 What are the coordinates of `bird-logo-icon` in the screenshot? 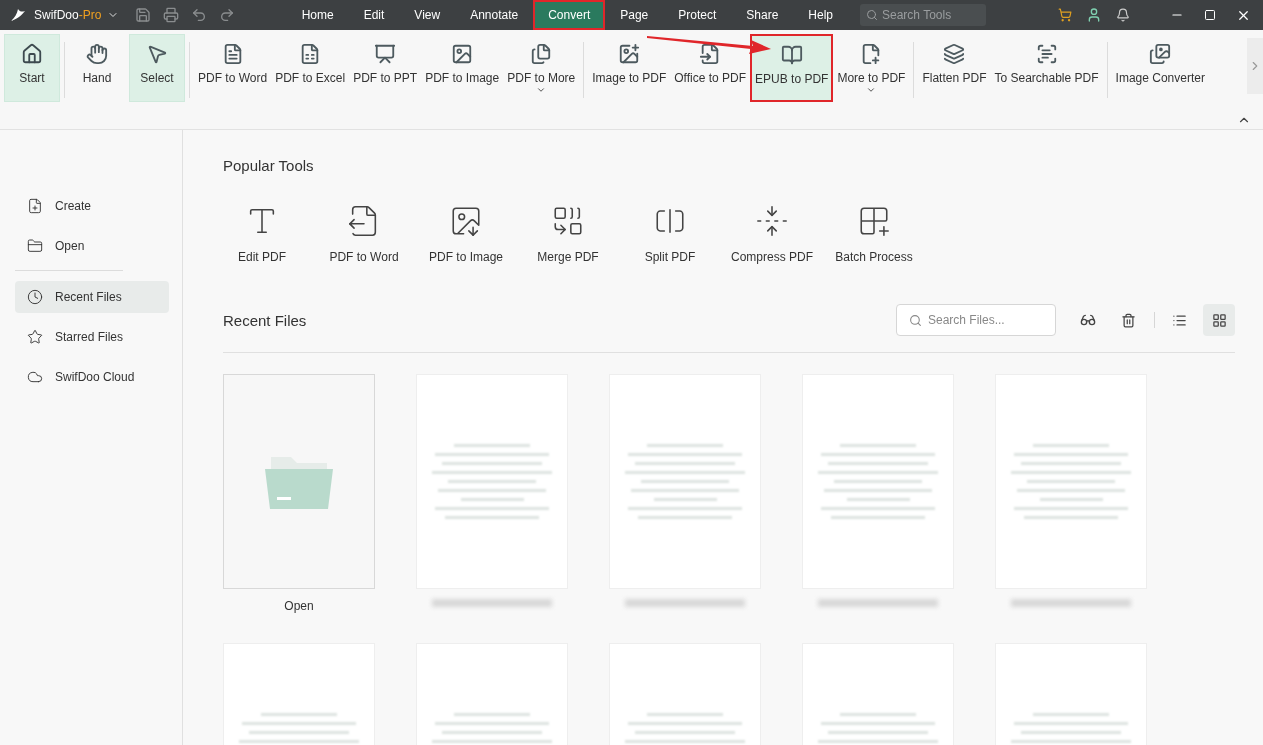 It's located at (18, 15).